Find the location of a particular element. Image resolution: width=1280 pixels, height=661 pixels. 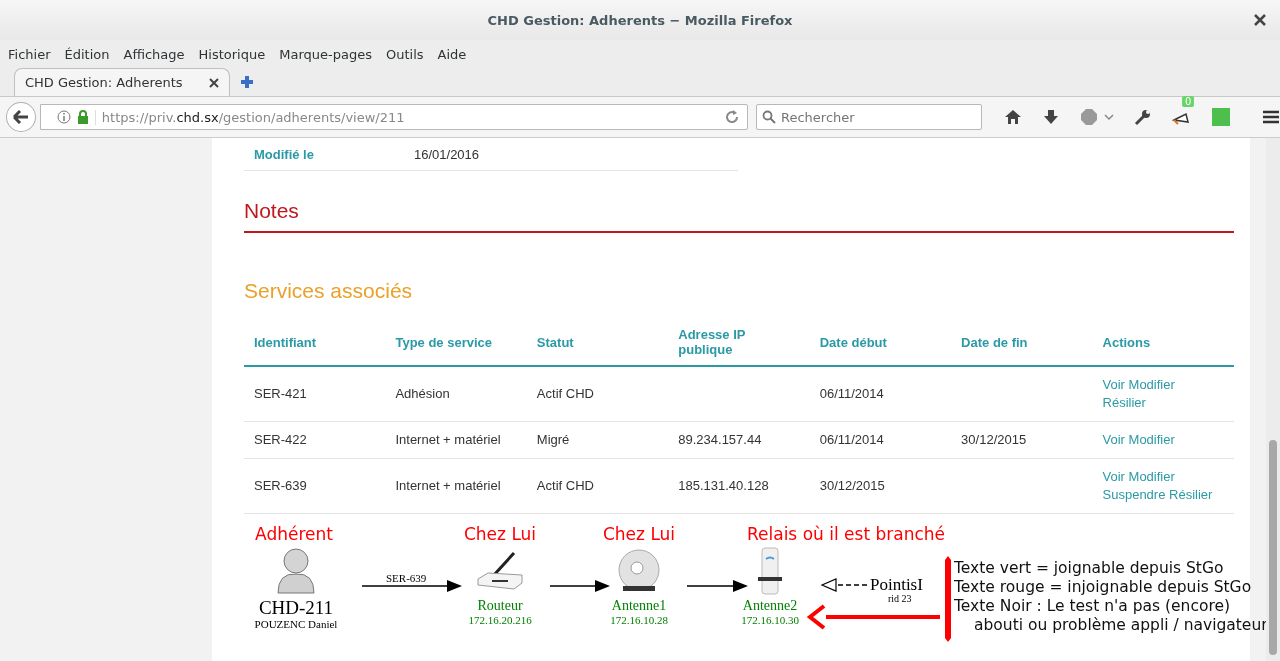

column-header: Type de service is located at coordinates (456, 342).